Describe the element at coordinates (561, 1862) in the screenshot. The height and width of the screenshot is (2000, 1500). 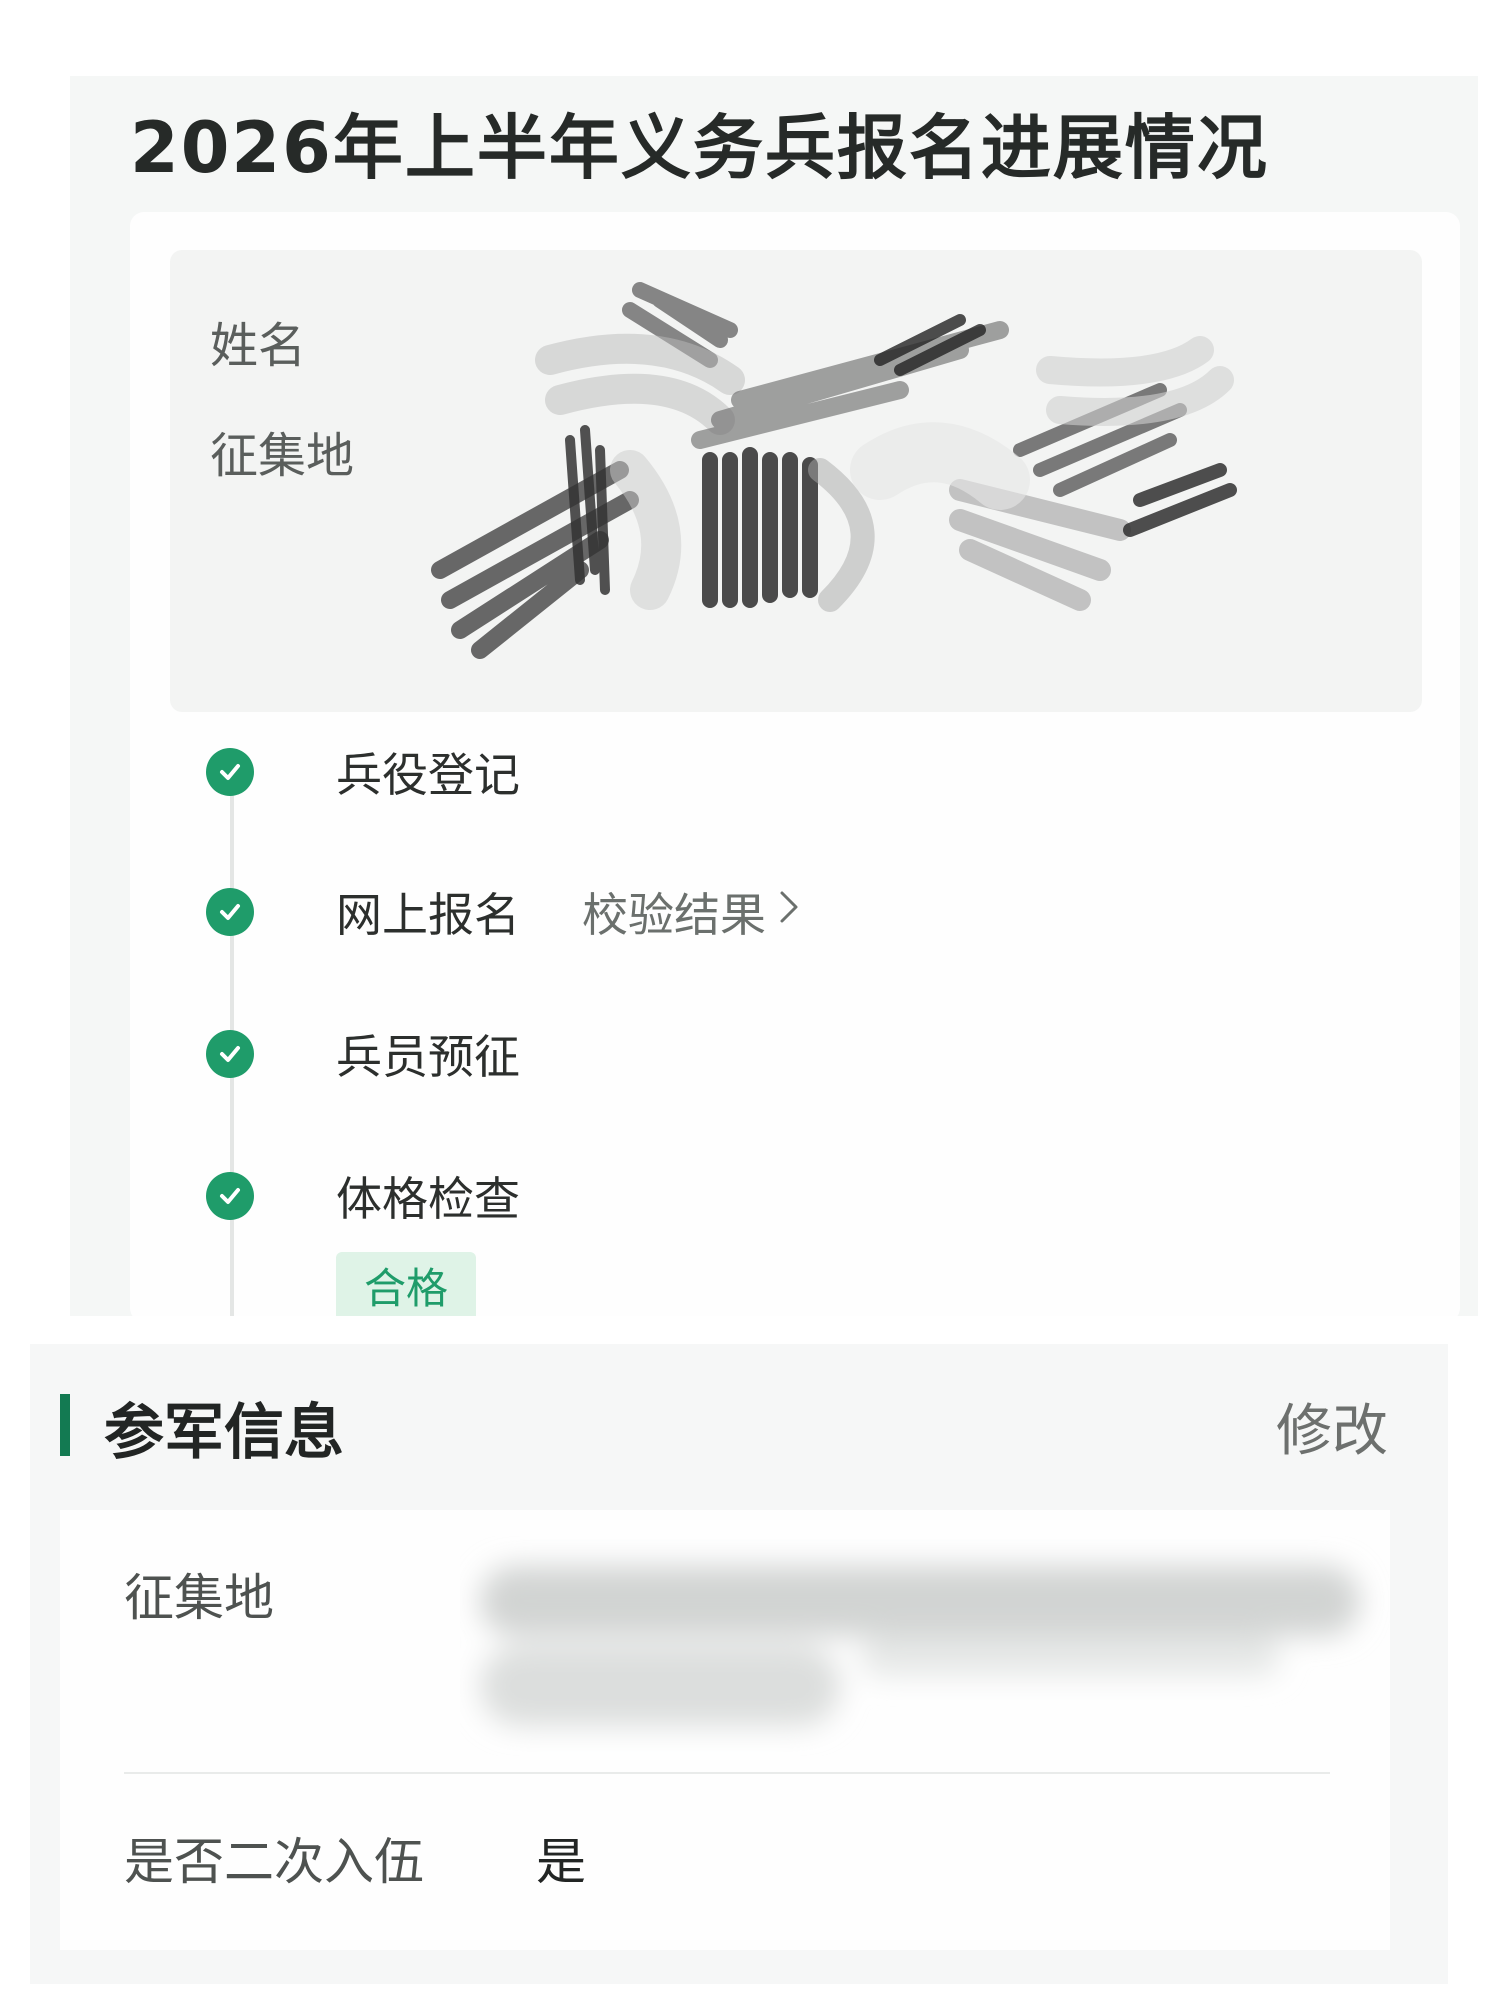
I see `reenlistment-value: 是` at that location.